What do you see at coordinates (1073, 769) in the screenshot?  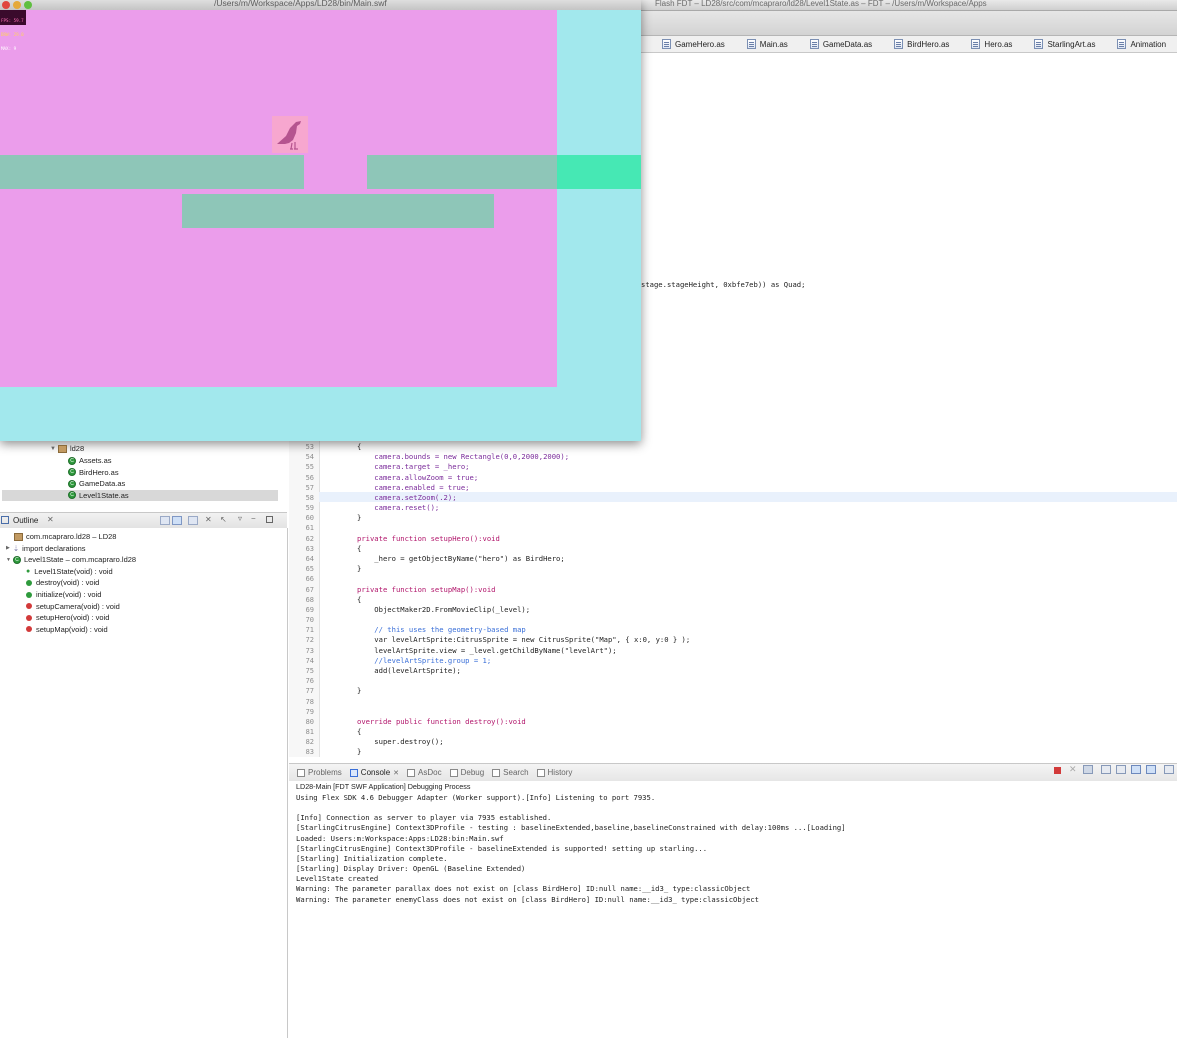 I see `remove-launch-icon: ✕` at bounding box center [1073, 769].